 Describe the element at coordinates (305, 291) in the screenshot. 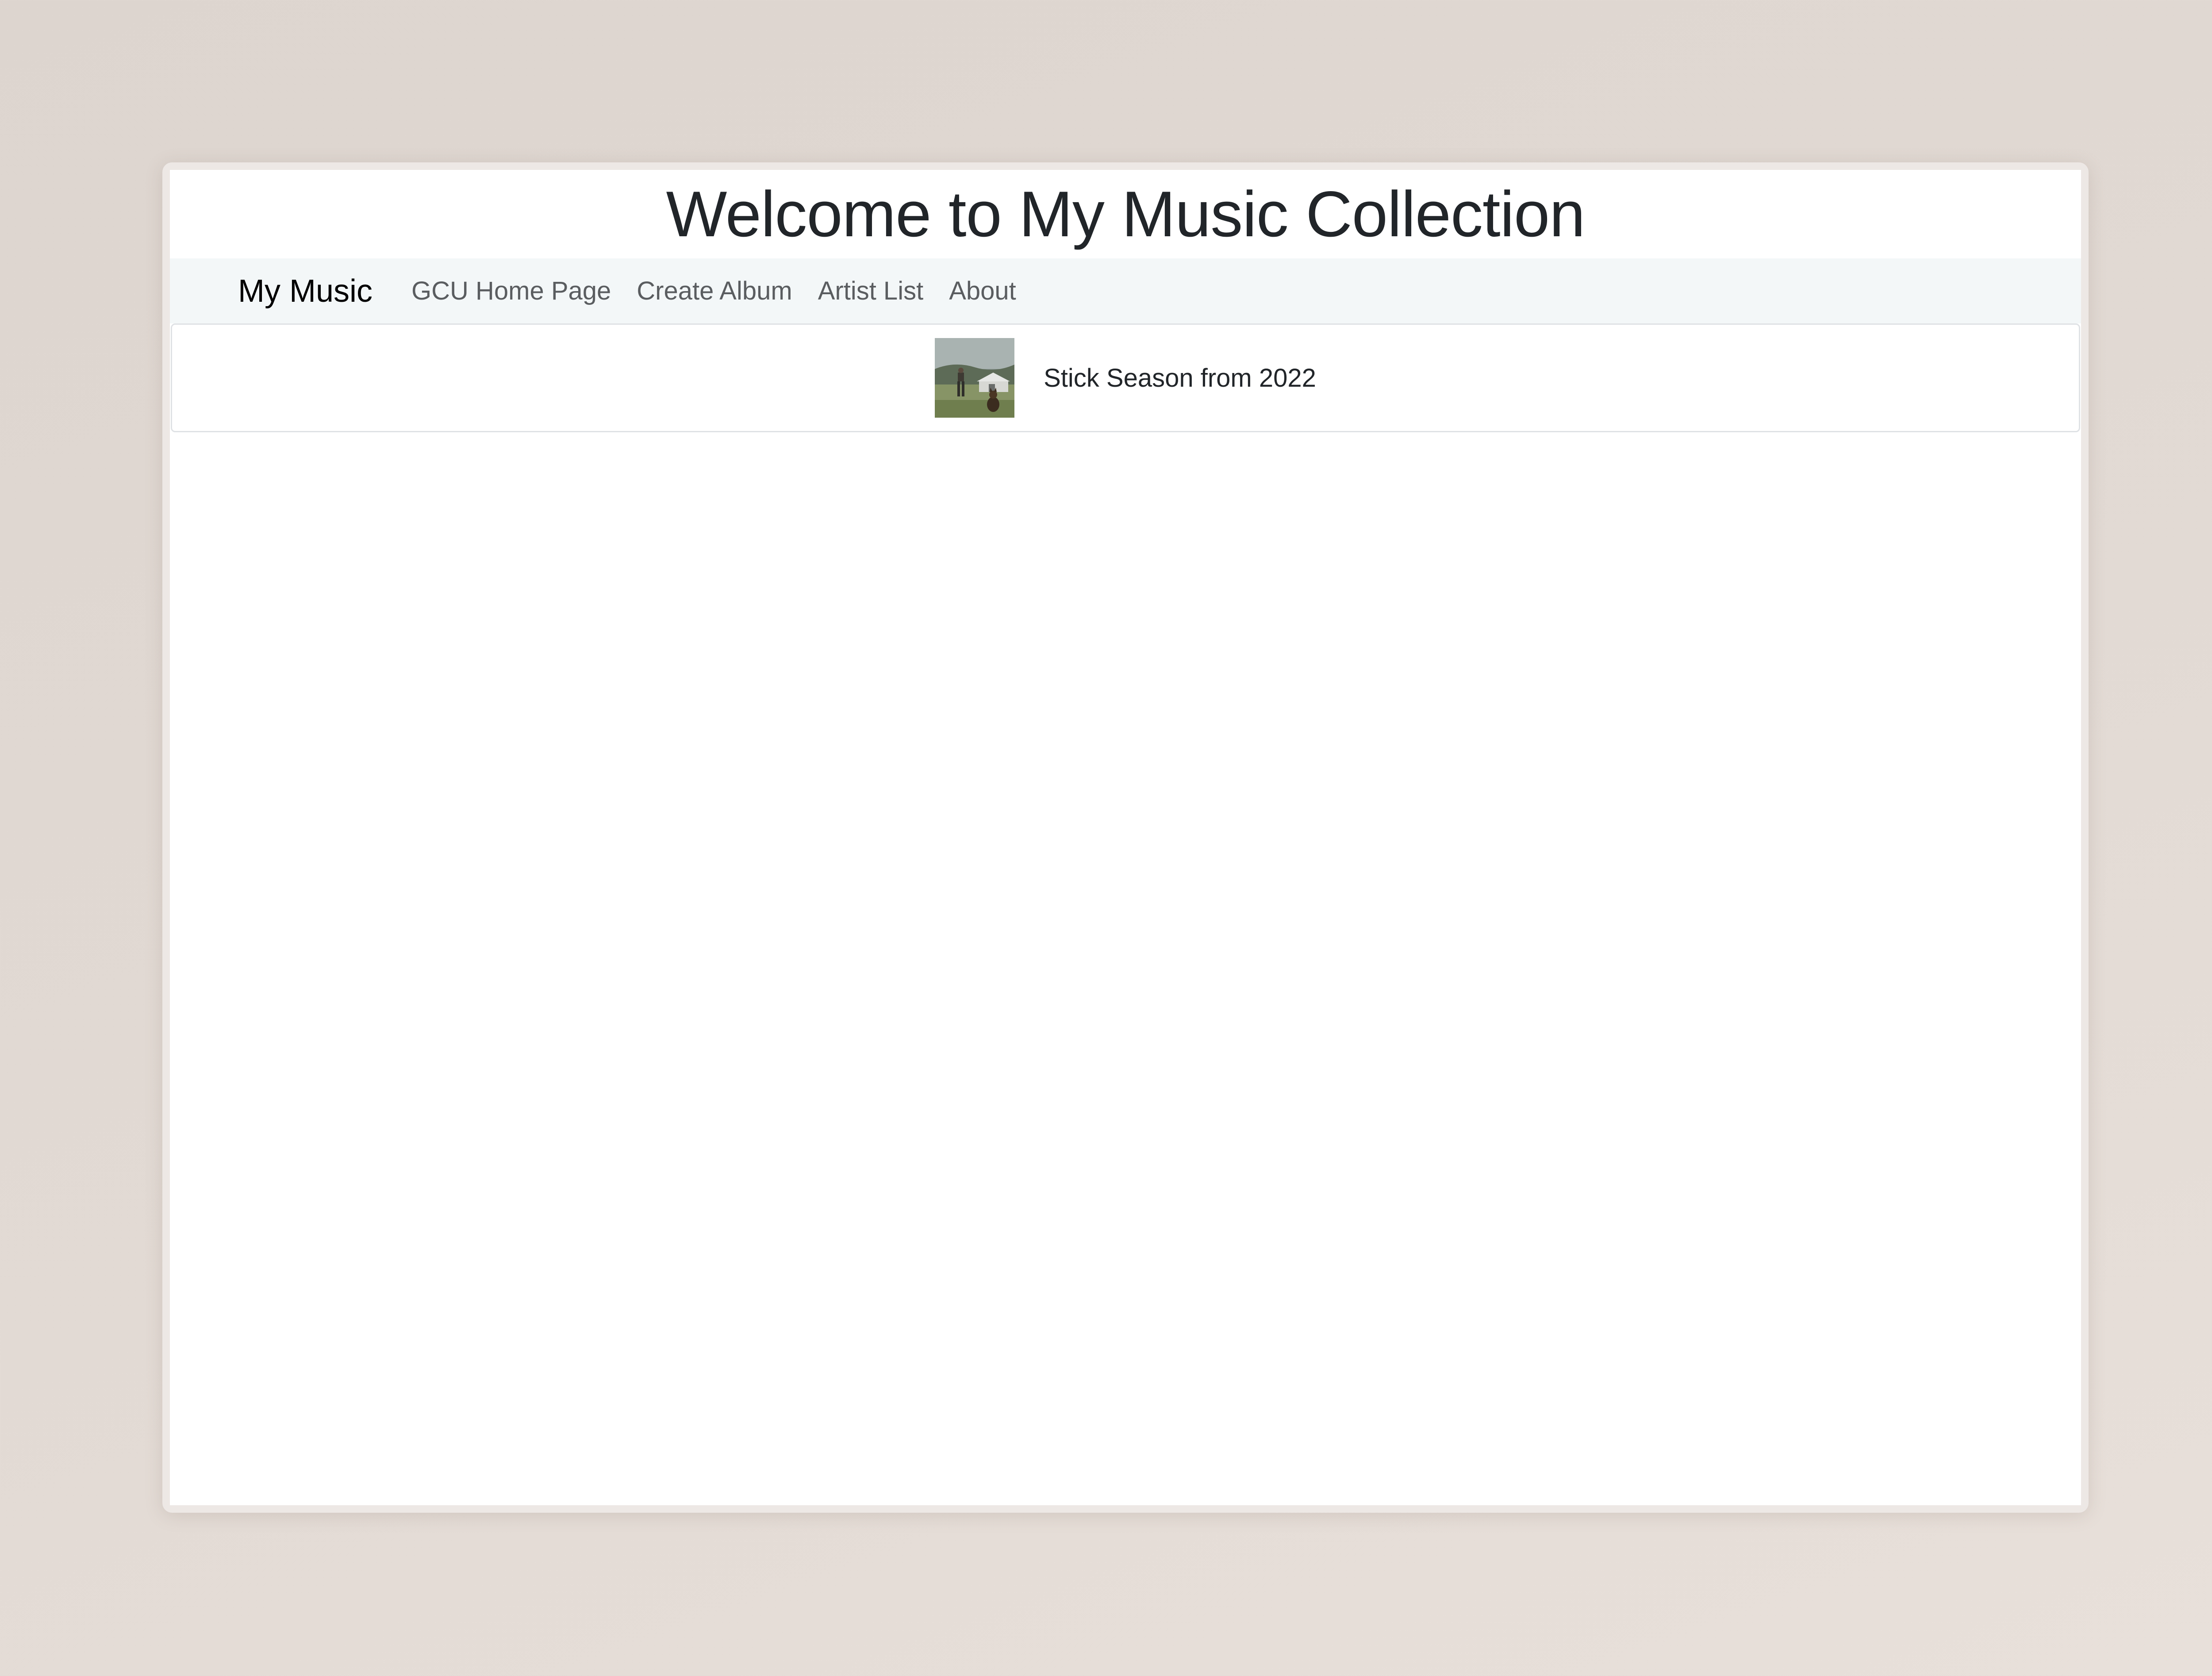

I see `navbar-brand: My Music` at that location.